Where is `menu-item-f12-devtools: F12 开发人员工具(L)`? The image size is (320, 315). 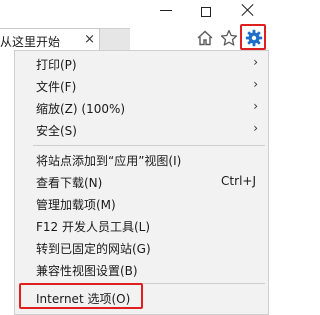
menu-item-f12-devtools: F12 开发人员工具(L) is located at coordinates (141, 226).